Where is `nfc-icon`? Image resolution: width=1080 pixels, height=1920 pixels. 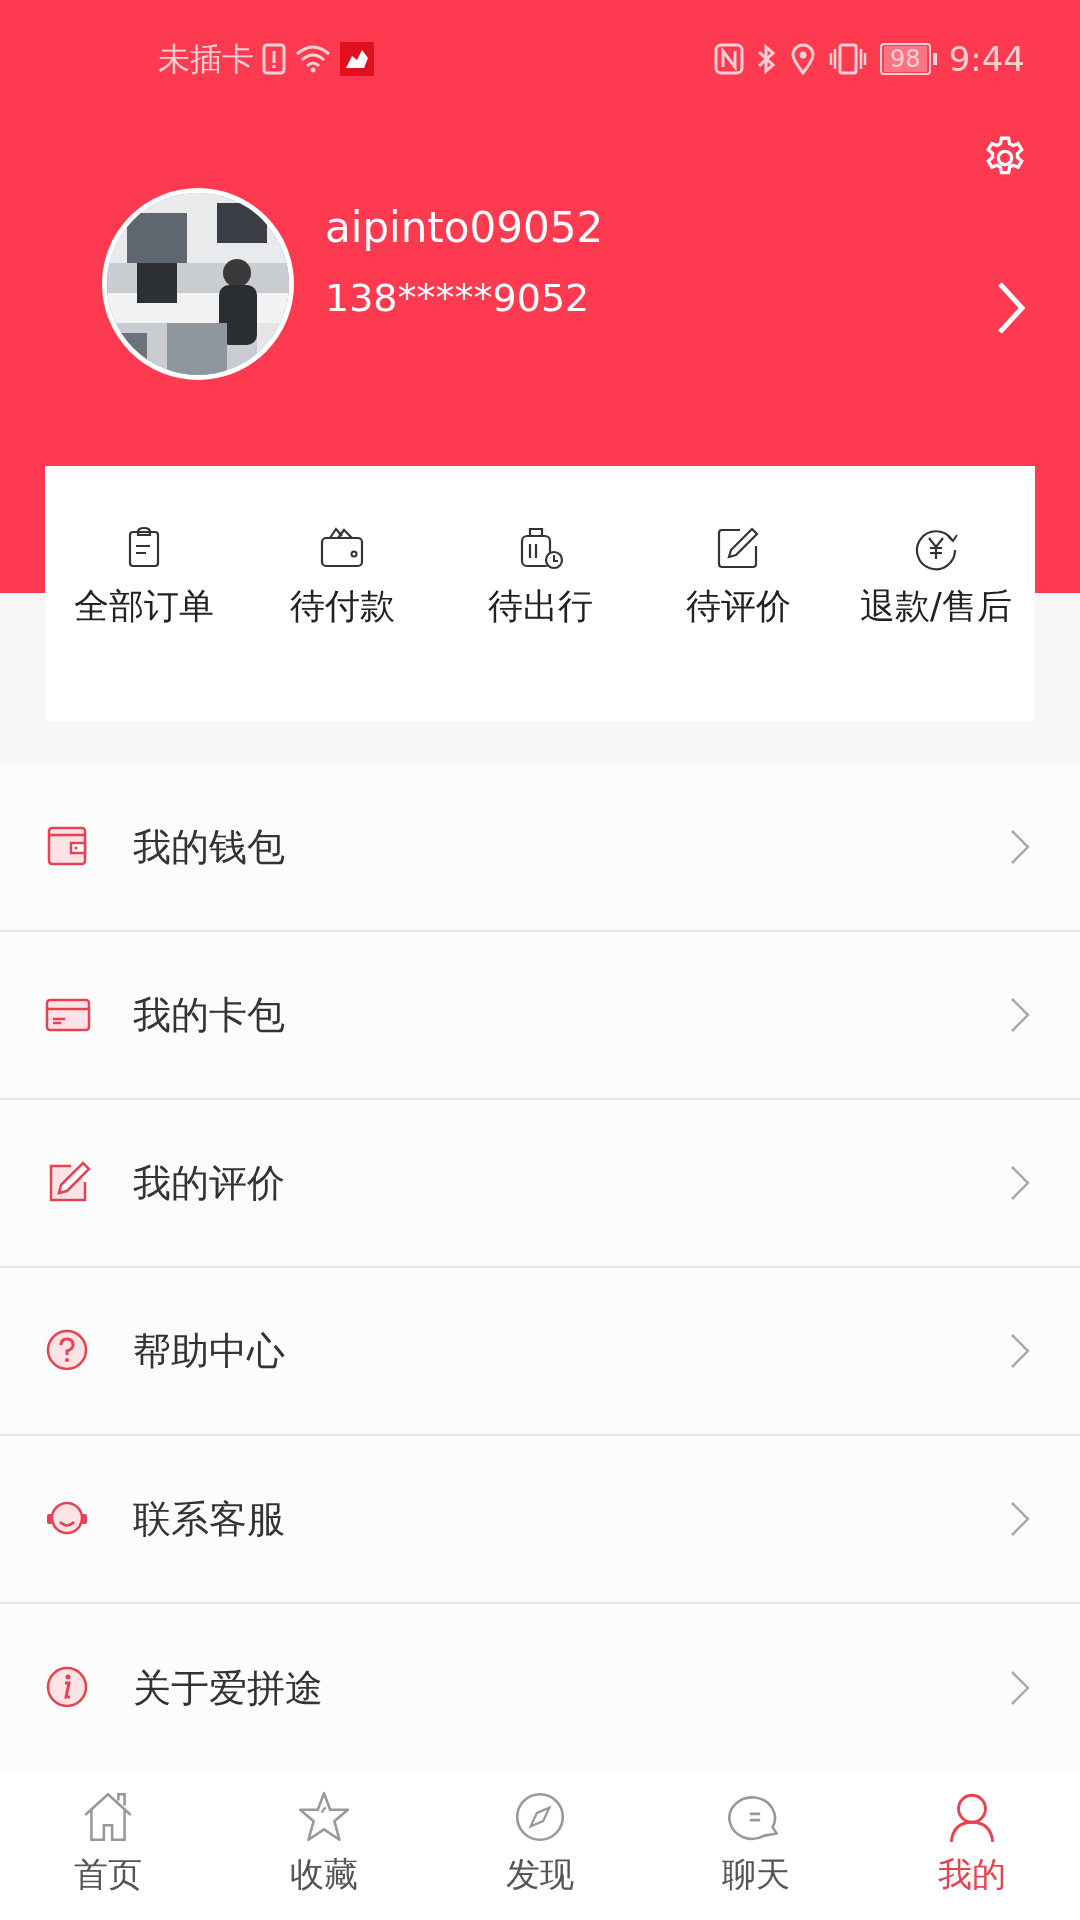
nfc-icon is located at coordinates (729, 59).